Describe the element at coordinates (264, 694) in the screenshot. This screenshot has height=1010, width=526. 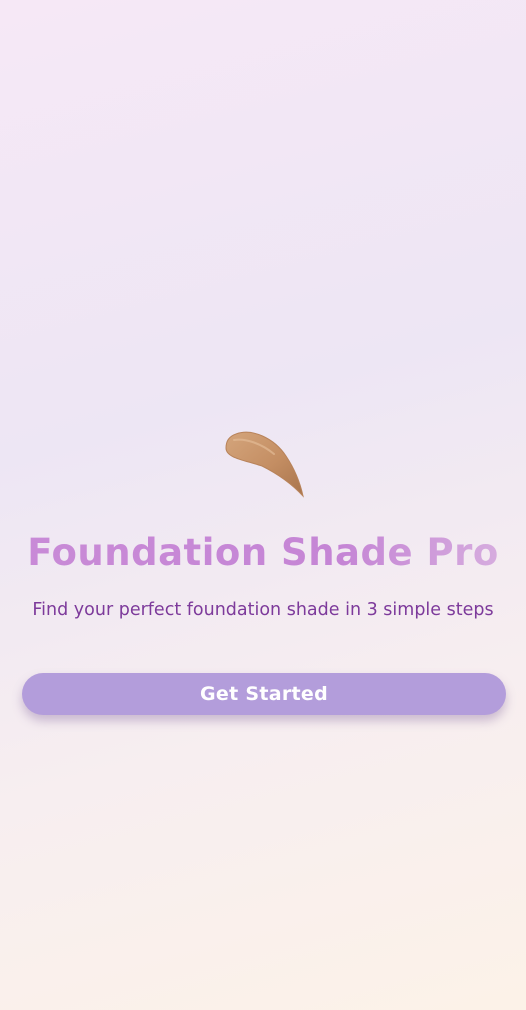
I see `get-started-button: Get Started` at that location.